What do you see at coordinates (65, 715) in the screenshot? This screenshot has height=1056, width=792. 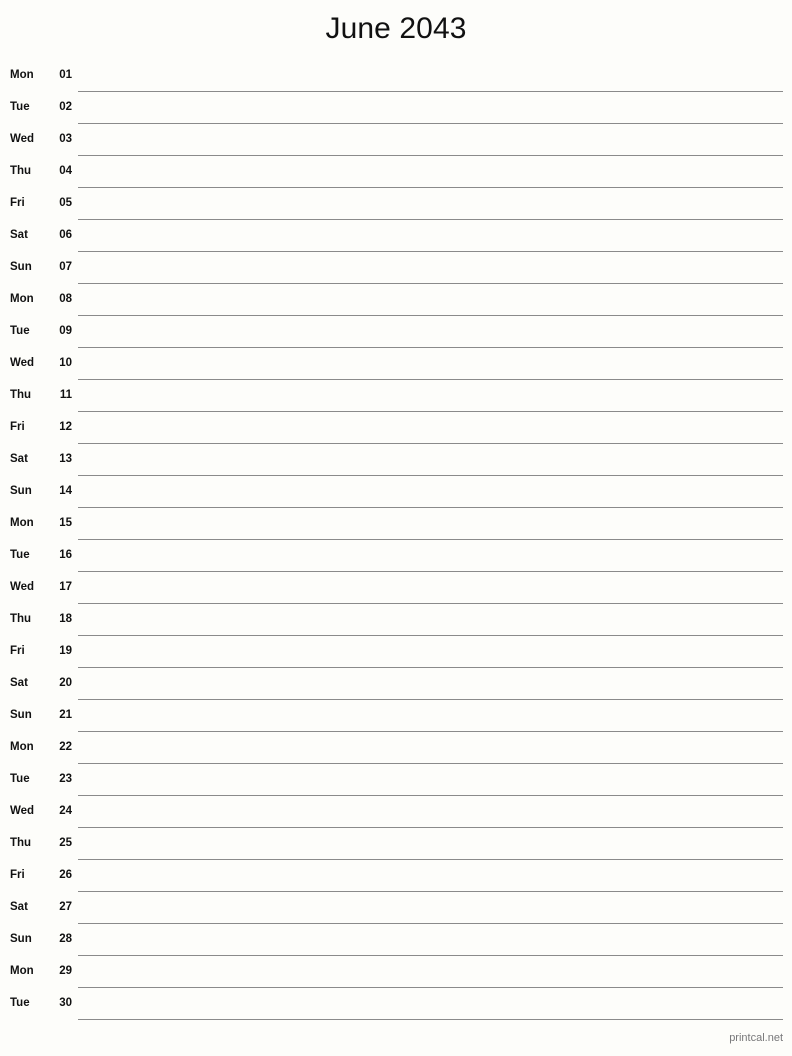 I see `day-number: 21` at bounding box center [65, 715].